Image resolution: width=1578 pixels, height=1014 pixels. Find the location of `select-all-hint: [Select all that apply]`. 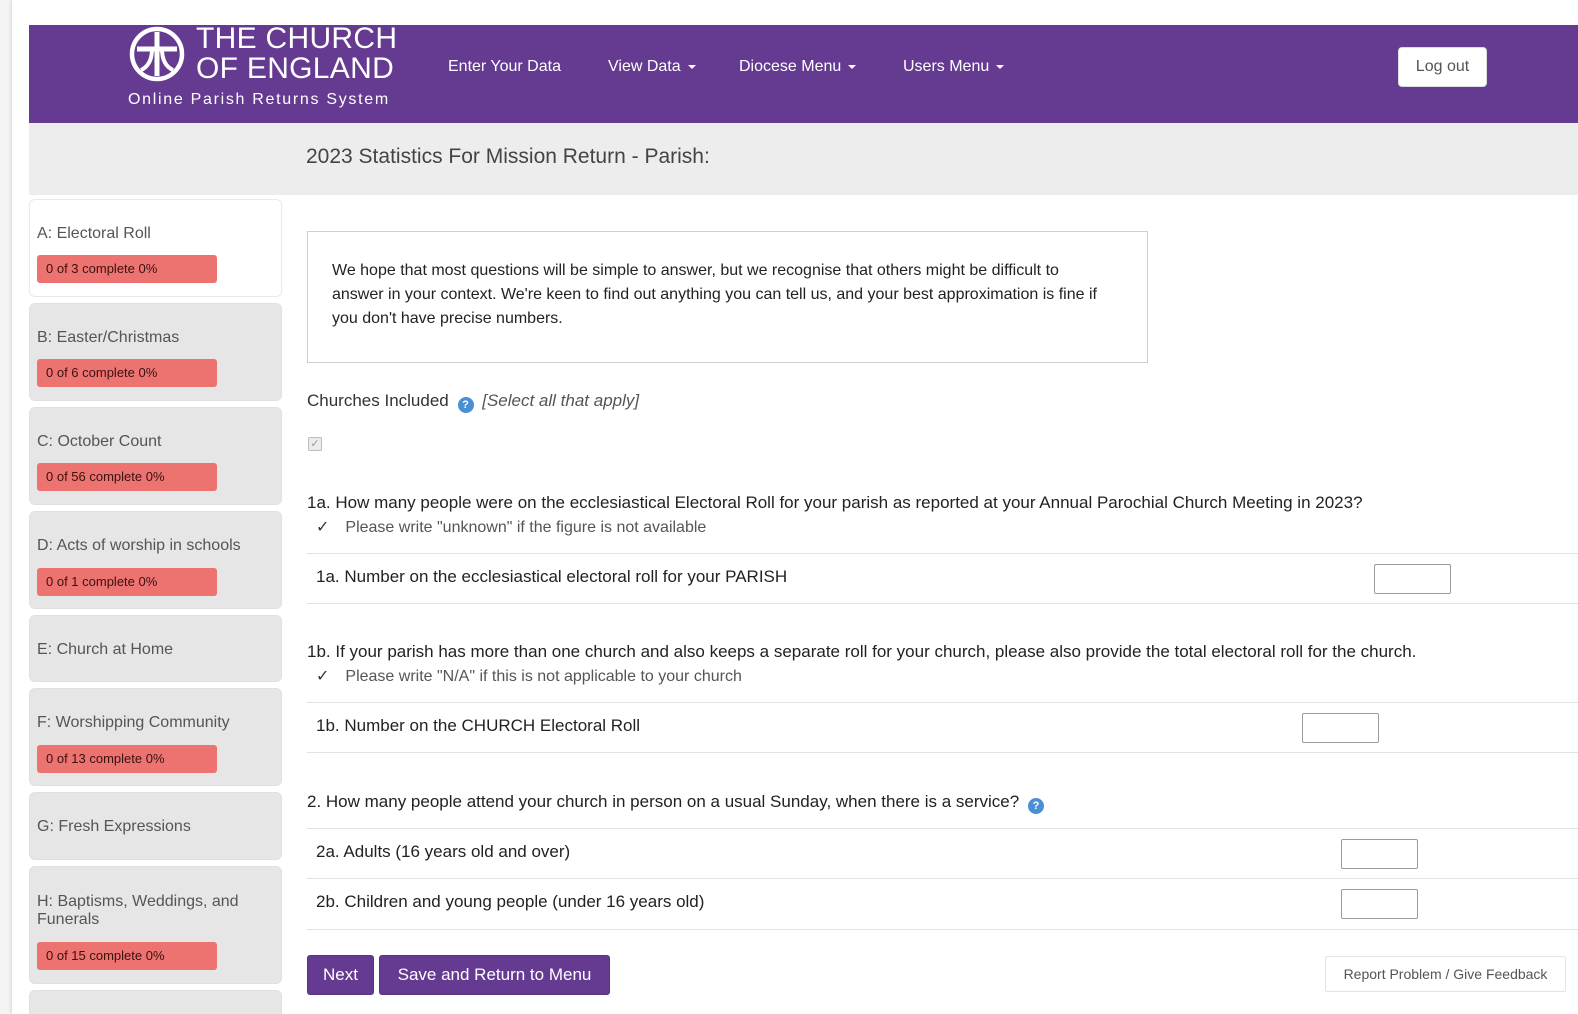

select-all-hint: [Select all that apply] is located at coordinates (561, 400).